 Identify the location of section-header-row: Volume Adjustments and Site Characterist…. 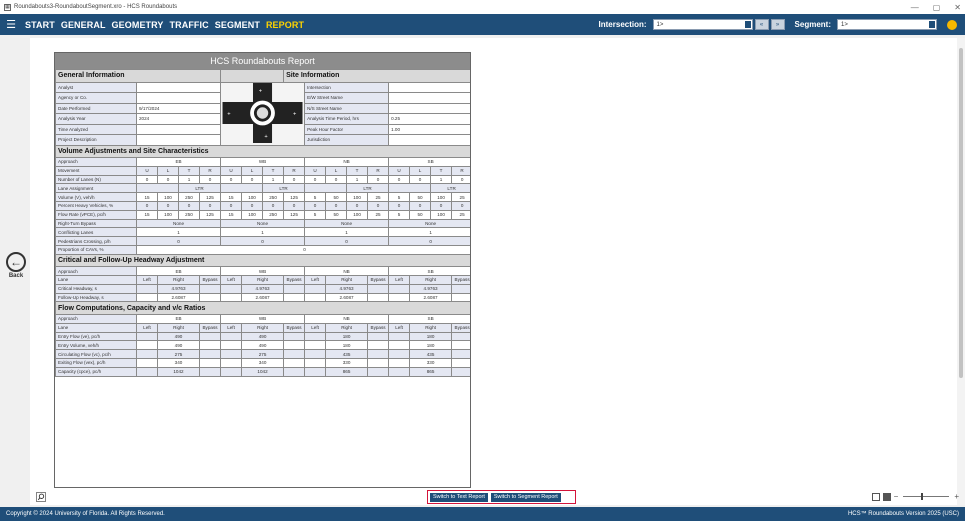
(262, 151).